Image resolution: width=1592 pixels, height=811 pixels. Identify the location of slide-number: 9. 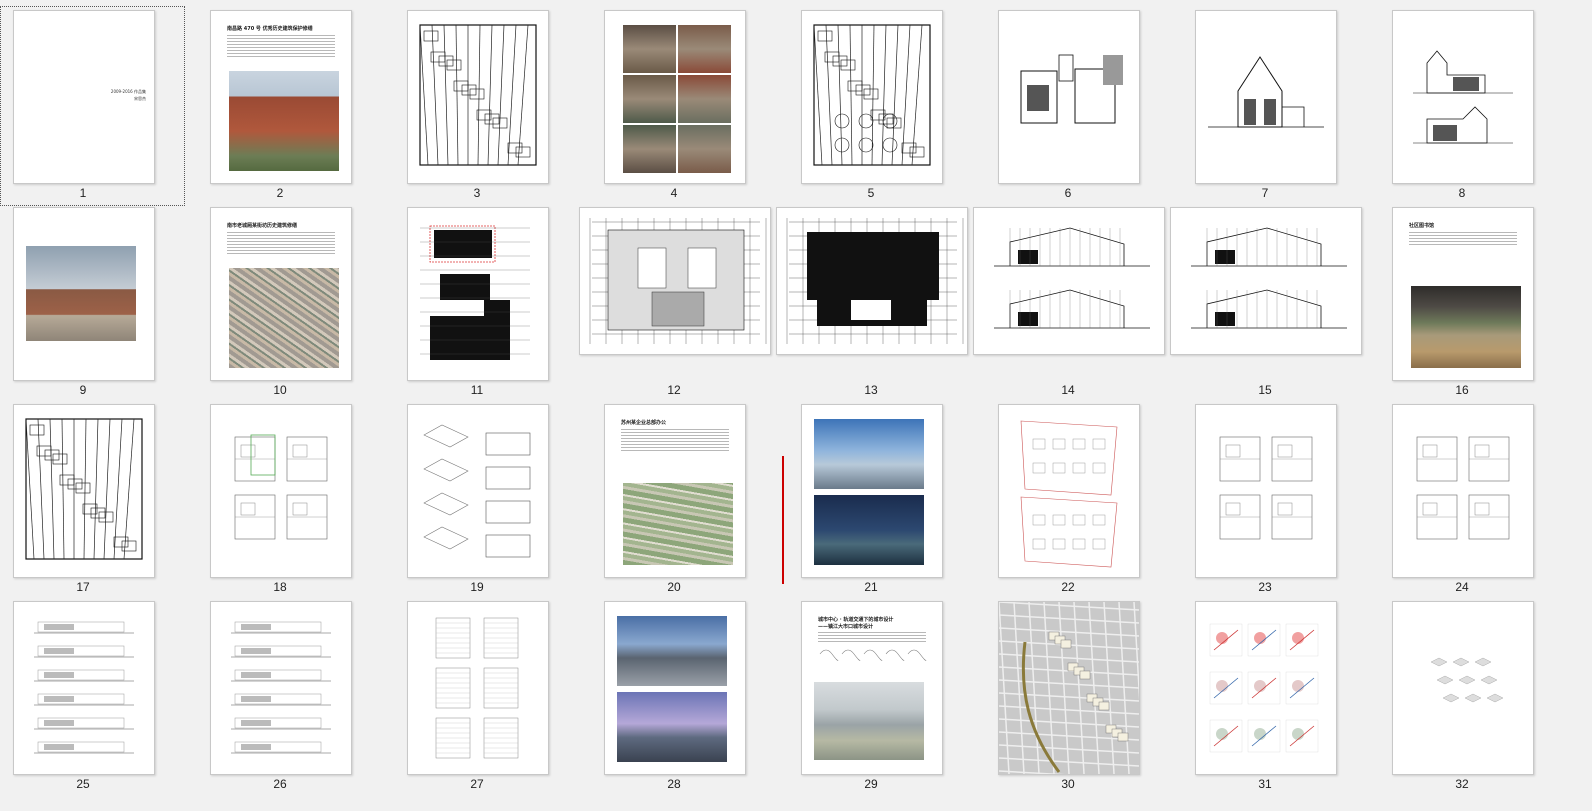
(83, 390).